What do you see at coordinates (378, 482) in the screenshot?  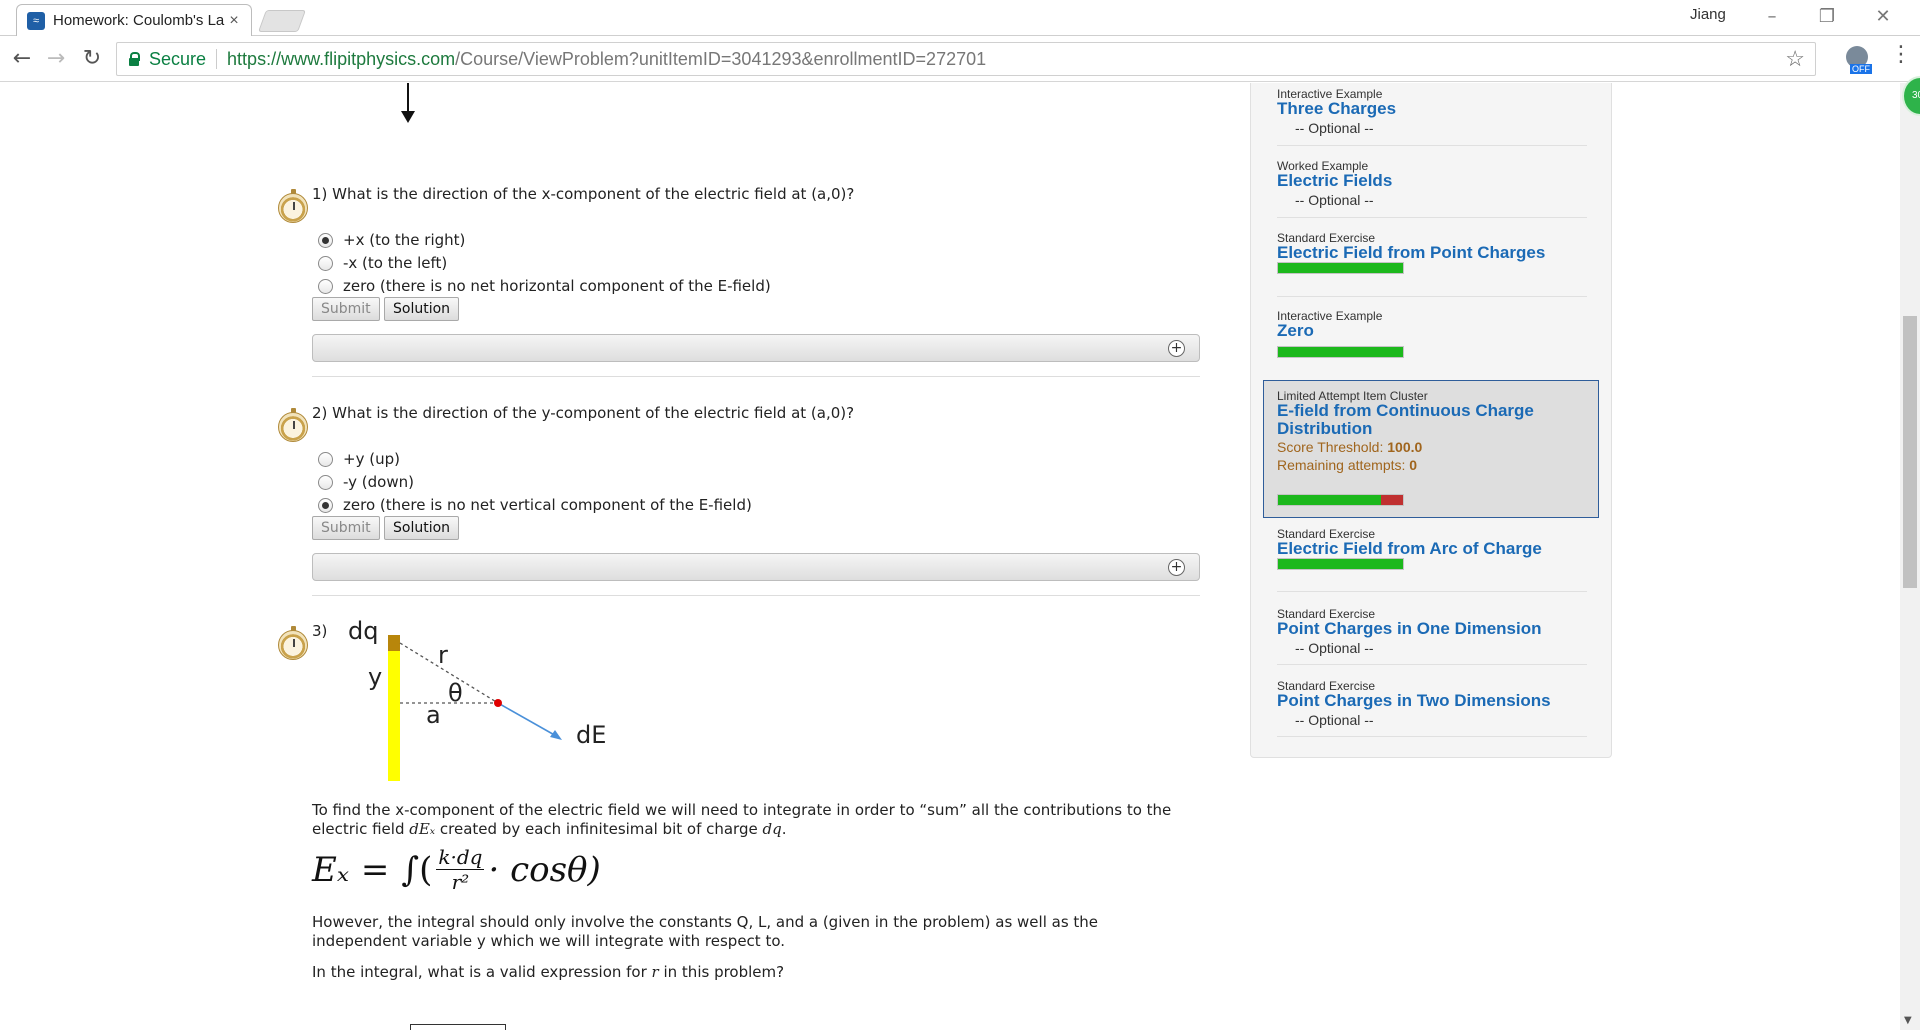 I see `option-label: -y (down)` at bounding box center [378, 482].